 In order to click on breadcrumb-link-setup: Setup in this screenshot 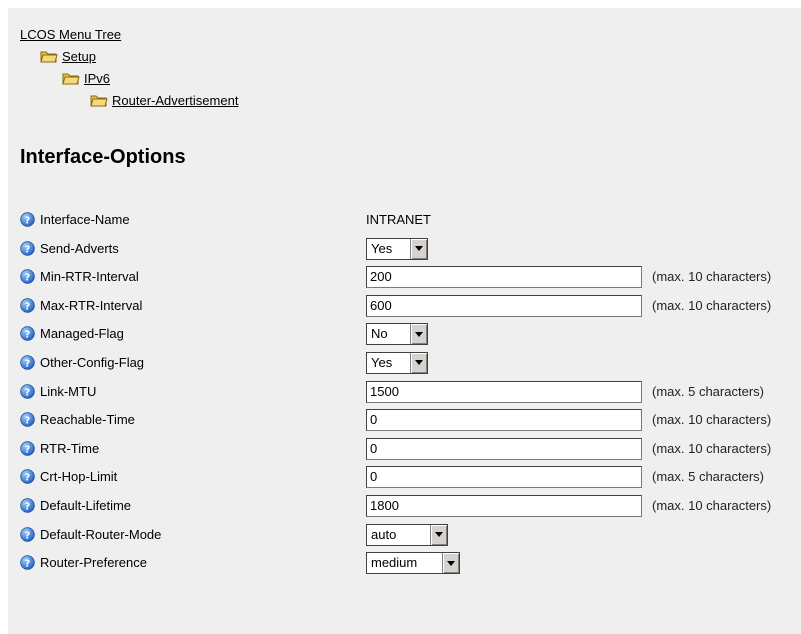, I will do `click(79, 56)`.